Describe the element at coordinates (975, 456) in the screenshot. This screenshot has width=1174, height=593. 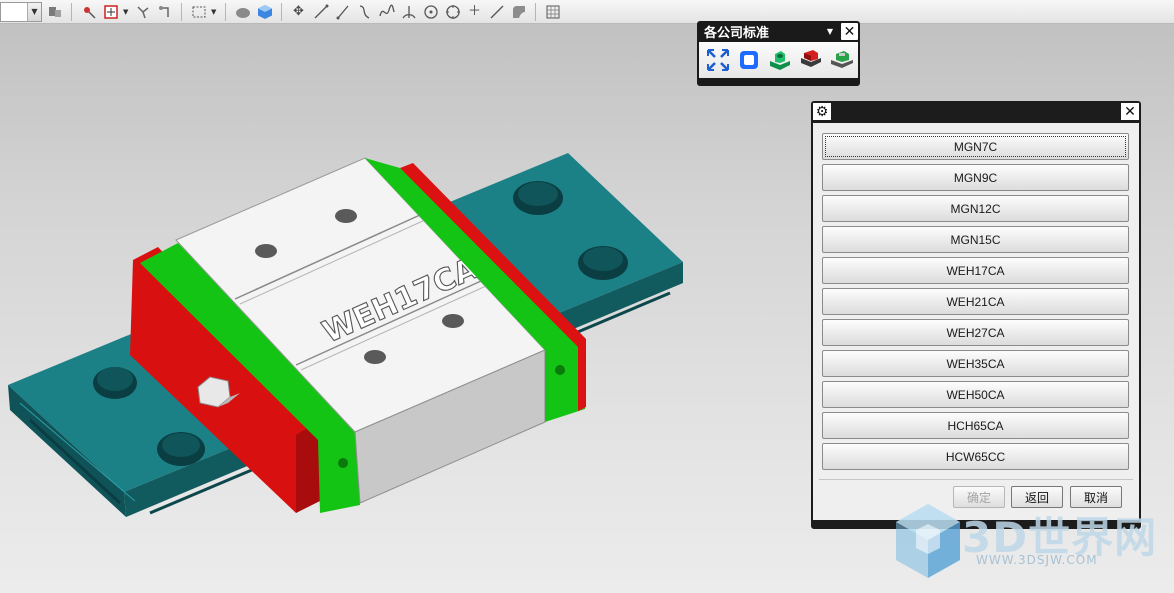
I see `option-button-hcw65cc: HCW65CC` at that location.